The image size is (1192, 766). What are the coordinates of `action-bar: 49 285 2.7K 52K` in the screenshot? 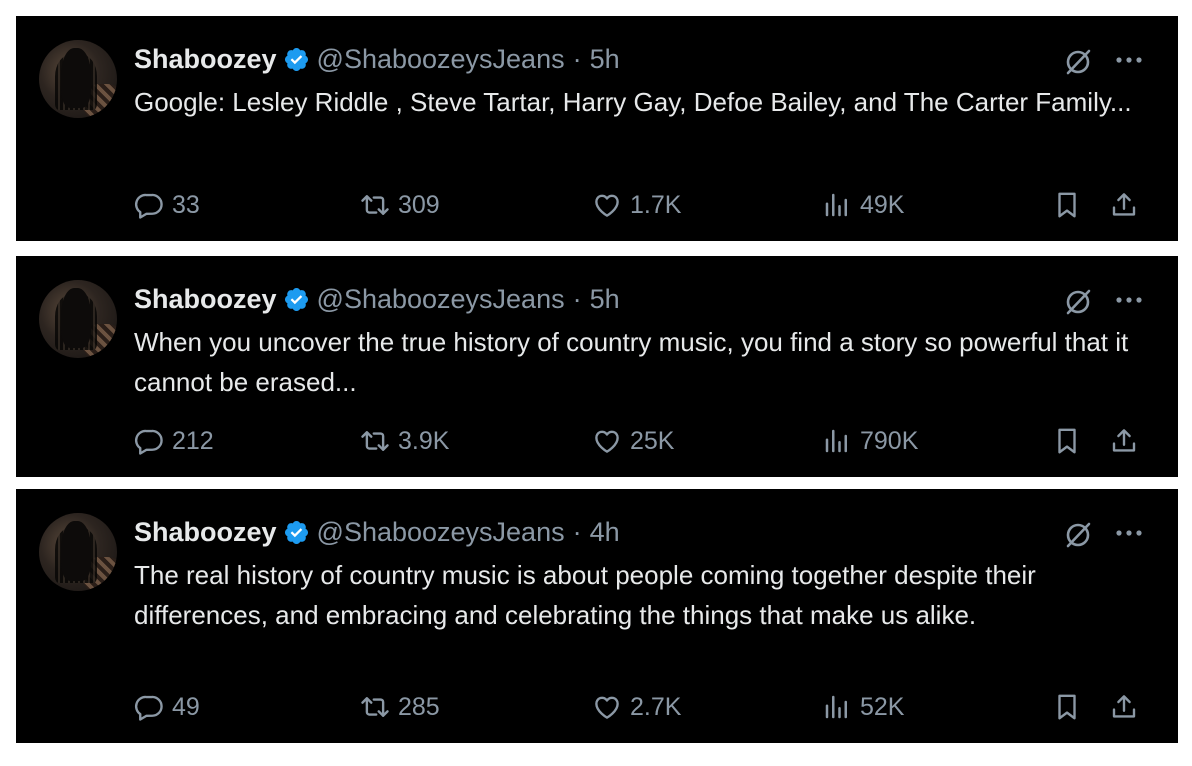 It's located at (642, 707).